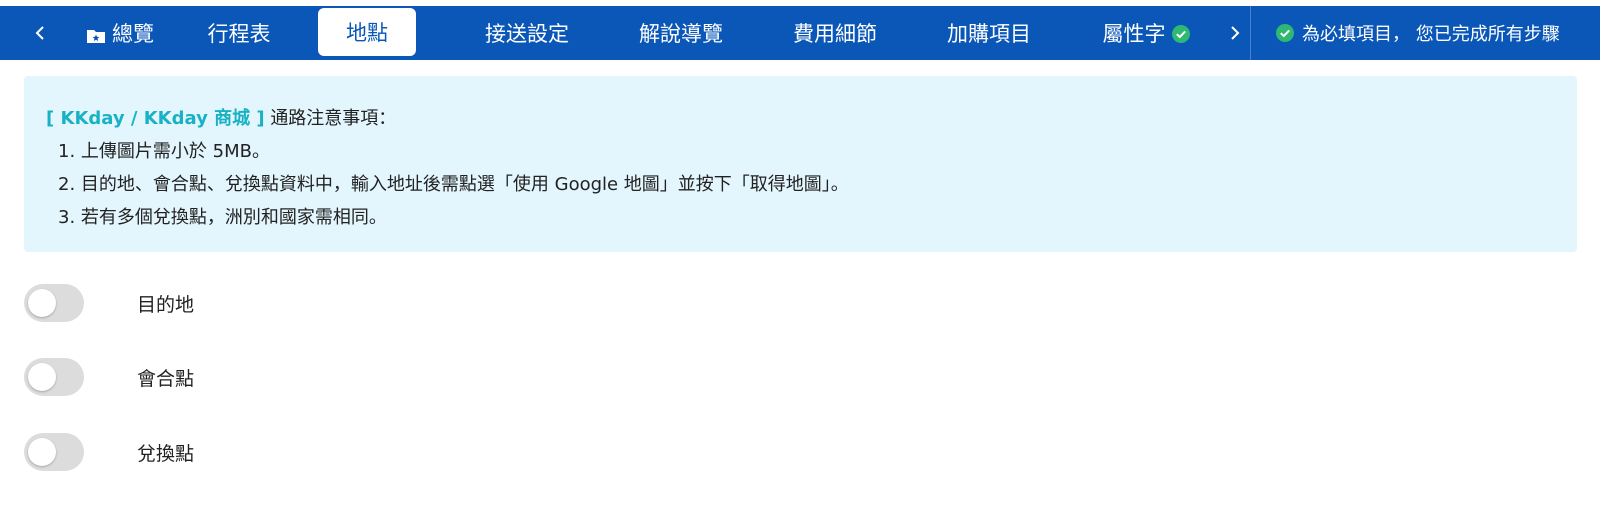  I want to click on tab-label: 接送設定, so click(527, 34).